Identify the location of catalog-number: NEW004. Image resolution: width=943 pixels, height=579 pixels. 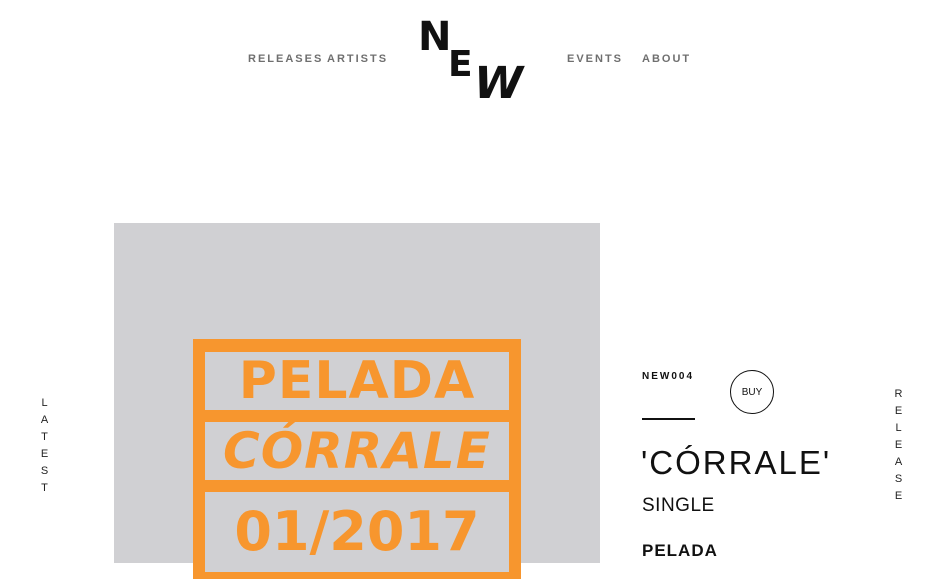
(668, 376).